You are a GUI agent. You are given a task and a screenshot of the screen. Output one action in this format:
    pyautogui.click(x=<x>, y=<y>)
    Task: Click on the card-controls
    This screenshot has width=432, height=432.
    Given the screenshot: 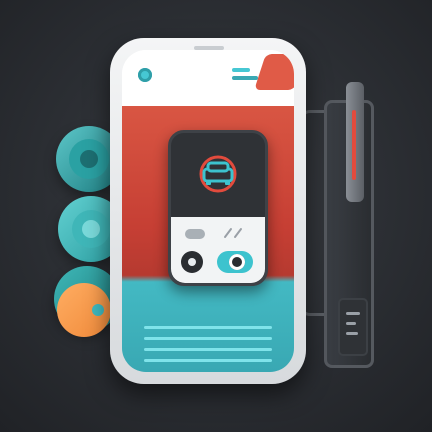 What is the action you would take?
    pyautogui.click(x=218, y=250)
    